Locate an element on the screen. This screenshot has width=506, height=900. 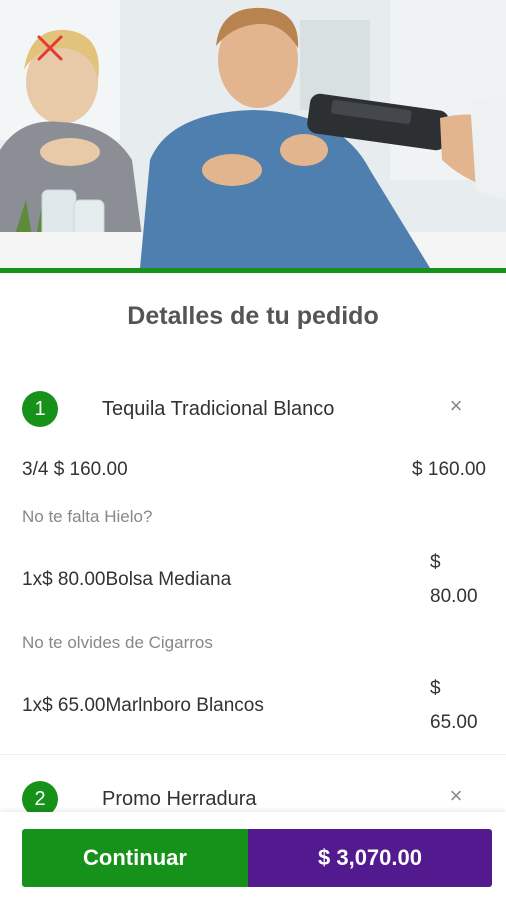
item-name: Promo Herradura is located at coordinates (179, 799).